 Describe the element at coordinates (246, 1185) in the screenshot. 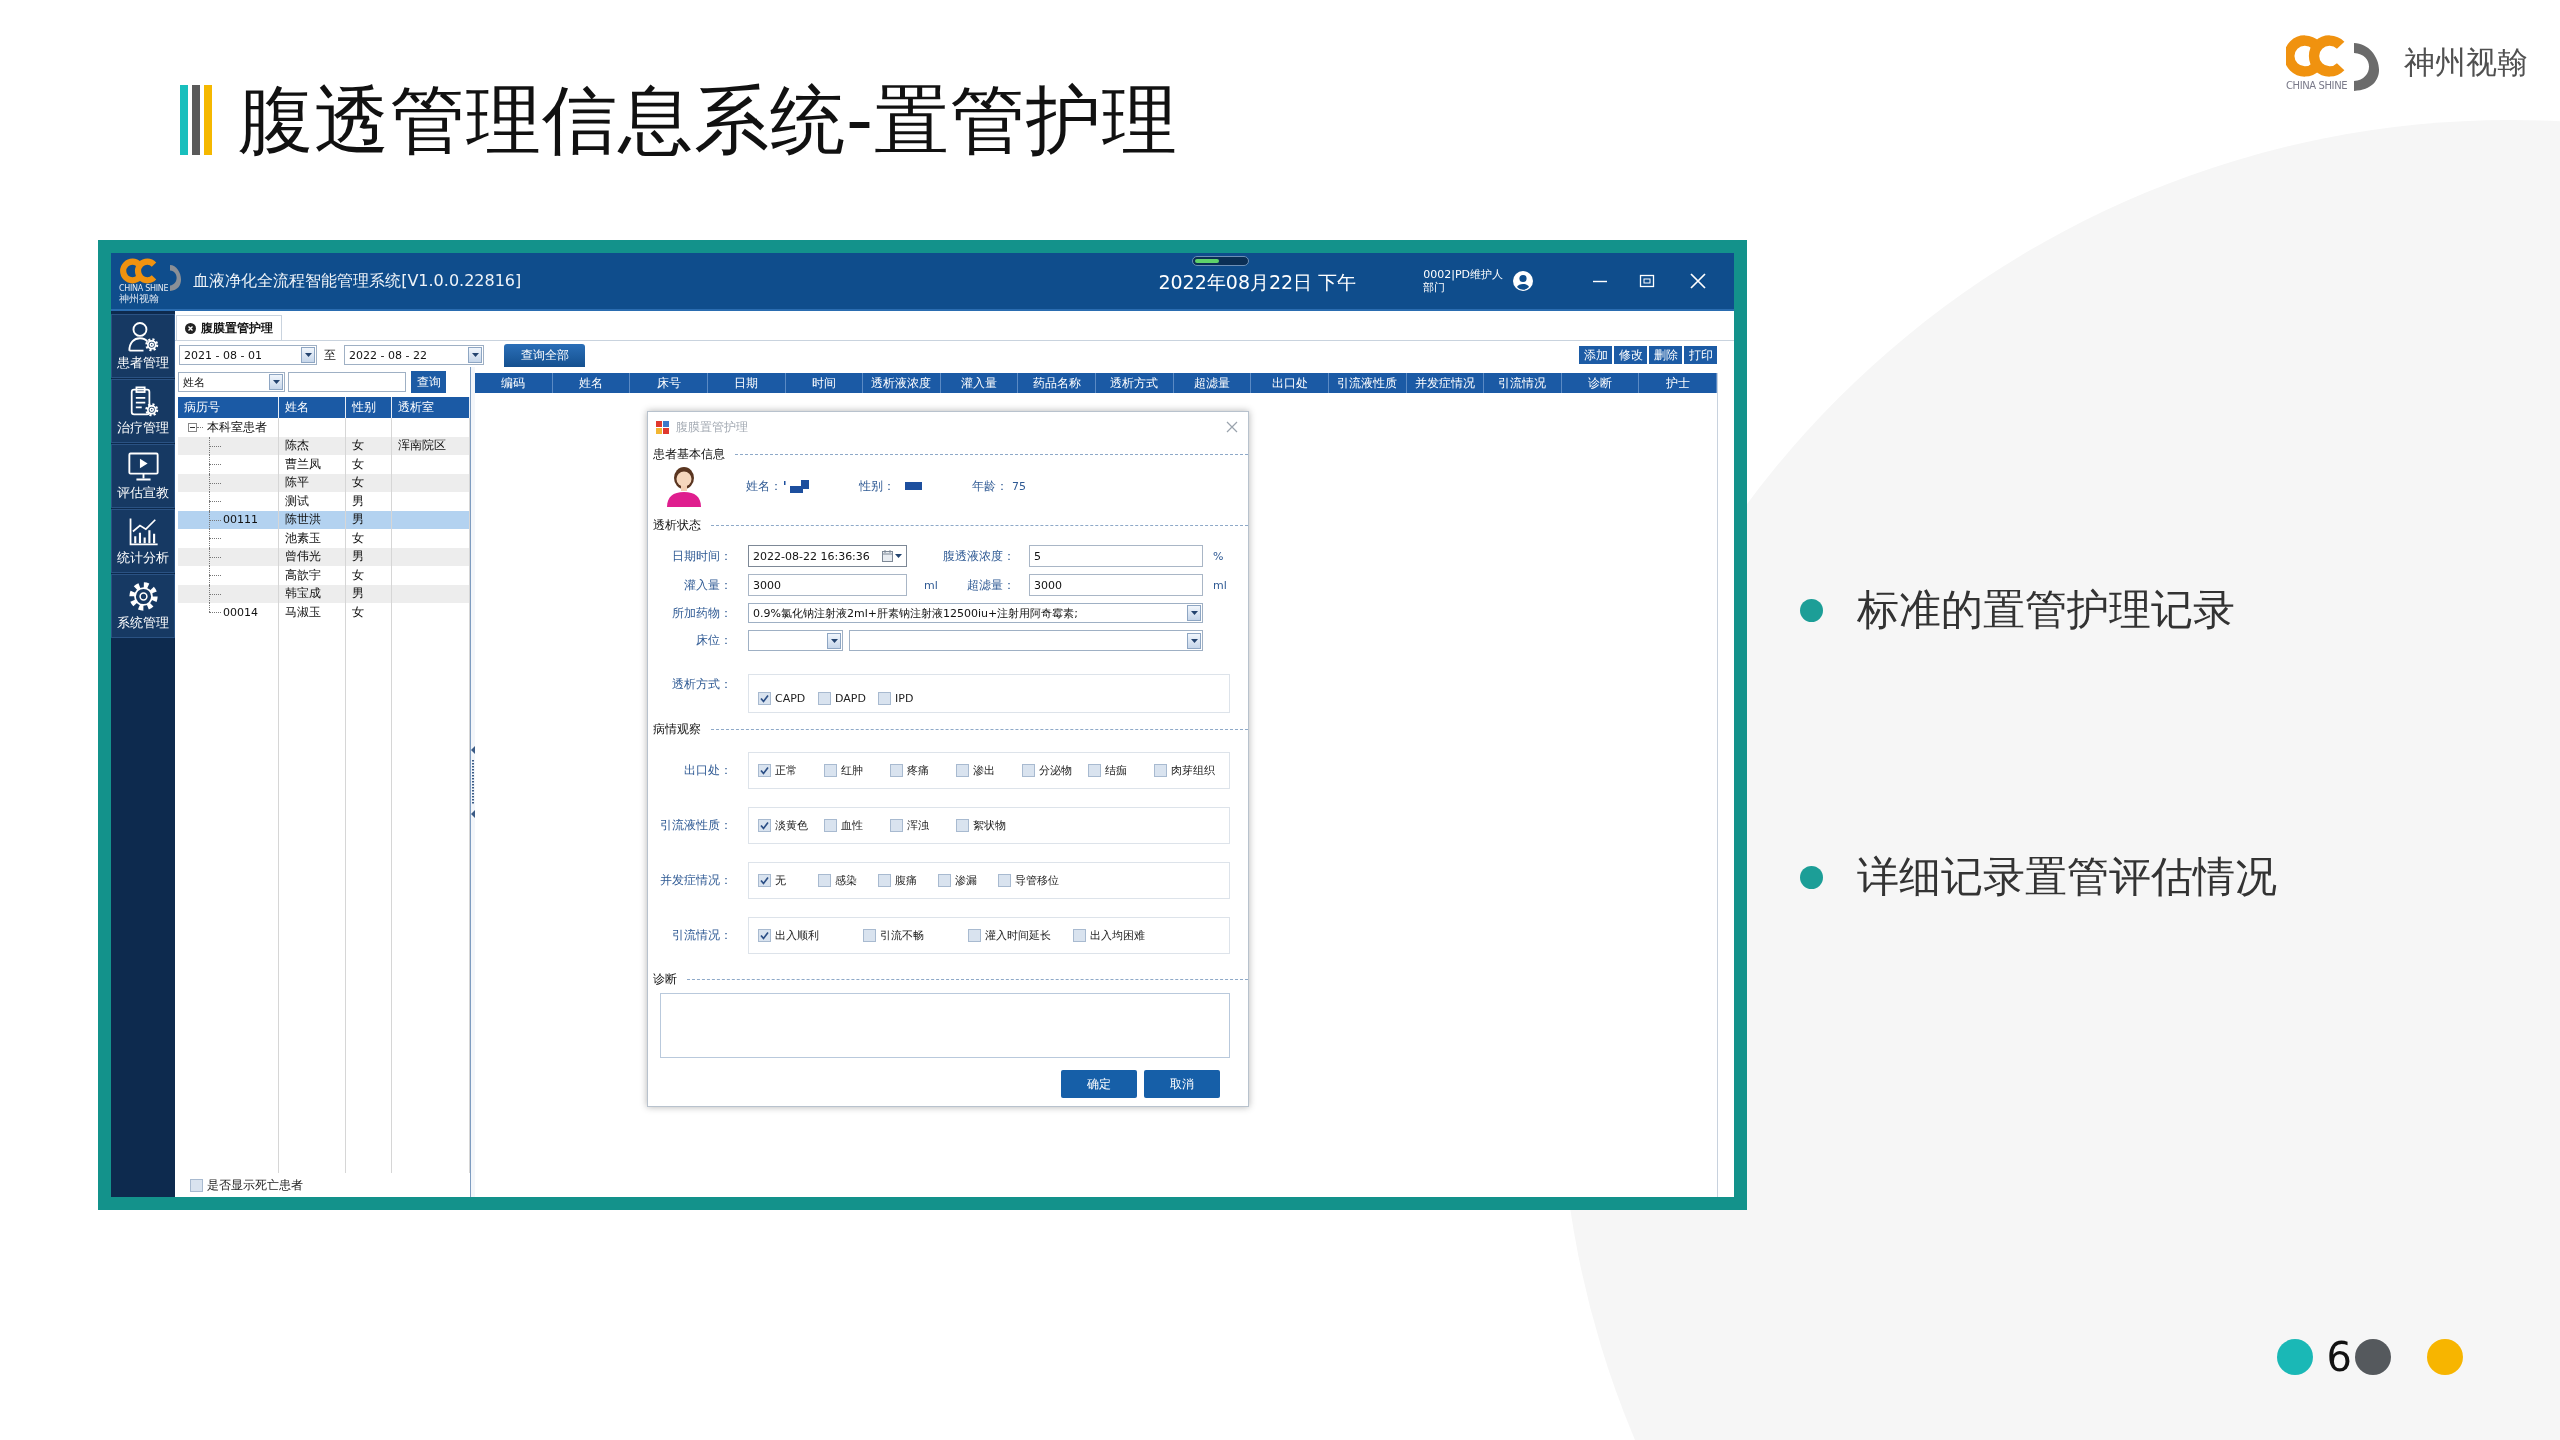

I see `checkbox-option: 是否显示死亡患者` at that location.